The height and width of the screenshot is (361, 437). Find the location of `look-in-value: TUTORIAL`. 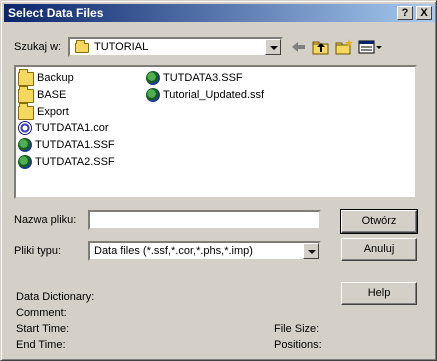

look-in-value: TUTORIAL is located at coordinates (121, 47).